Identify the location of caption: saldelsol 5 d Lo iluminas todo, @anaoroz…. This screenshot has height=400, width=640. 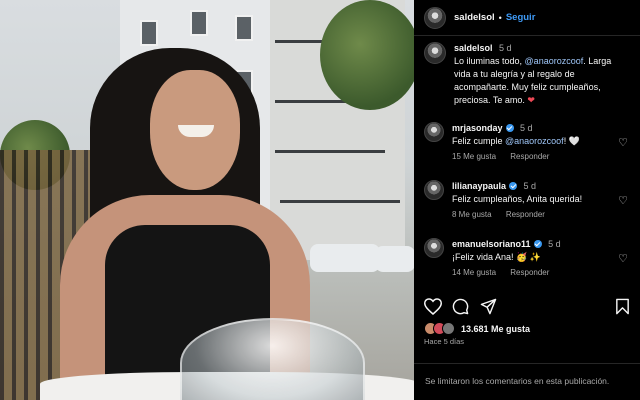
(527, 77).